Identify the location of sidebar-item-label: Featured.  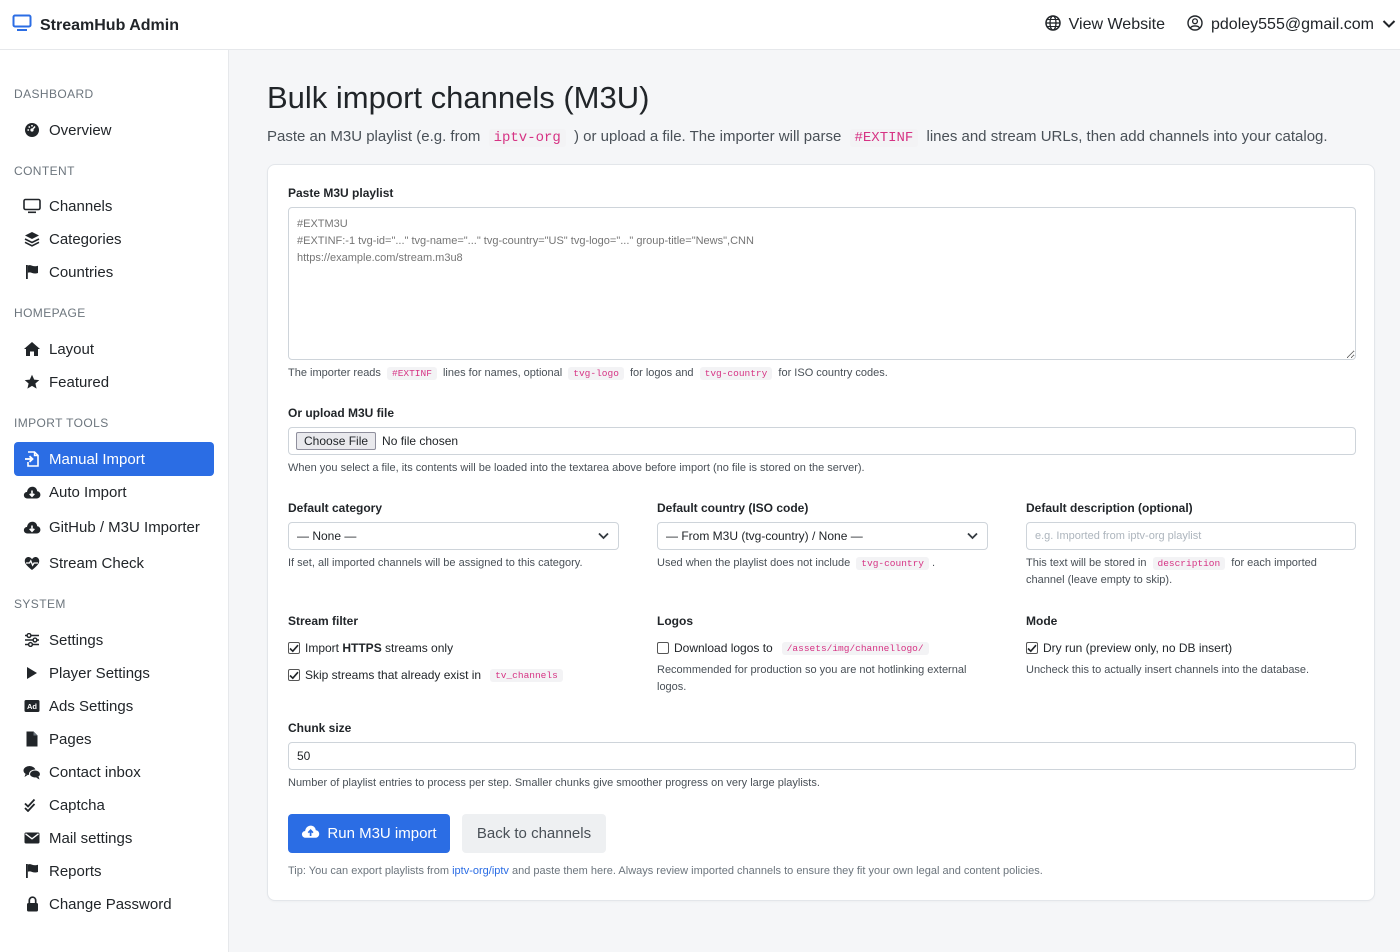
(79, 382).